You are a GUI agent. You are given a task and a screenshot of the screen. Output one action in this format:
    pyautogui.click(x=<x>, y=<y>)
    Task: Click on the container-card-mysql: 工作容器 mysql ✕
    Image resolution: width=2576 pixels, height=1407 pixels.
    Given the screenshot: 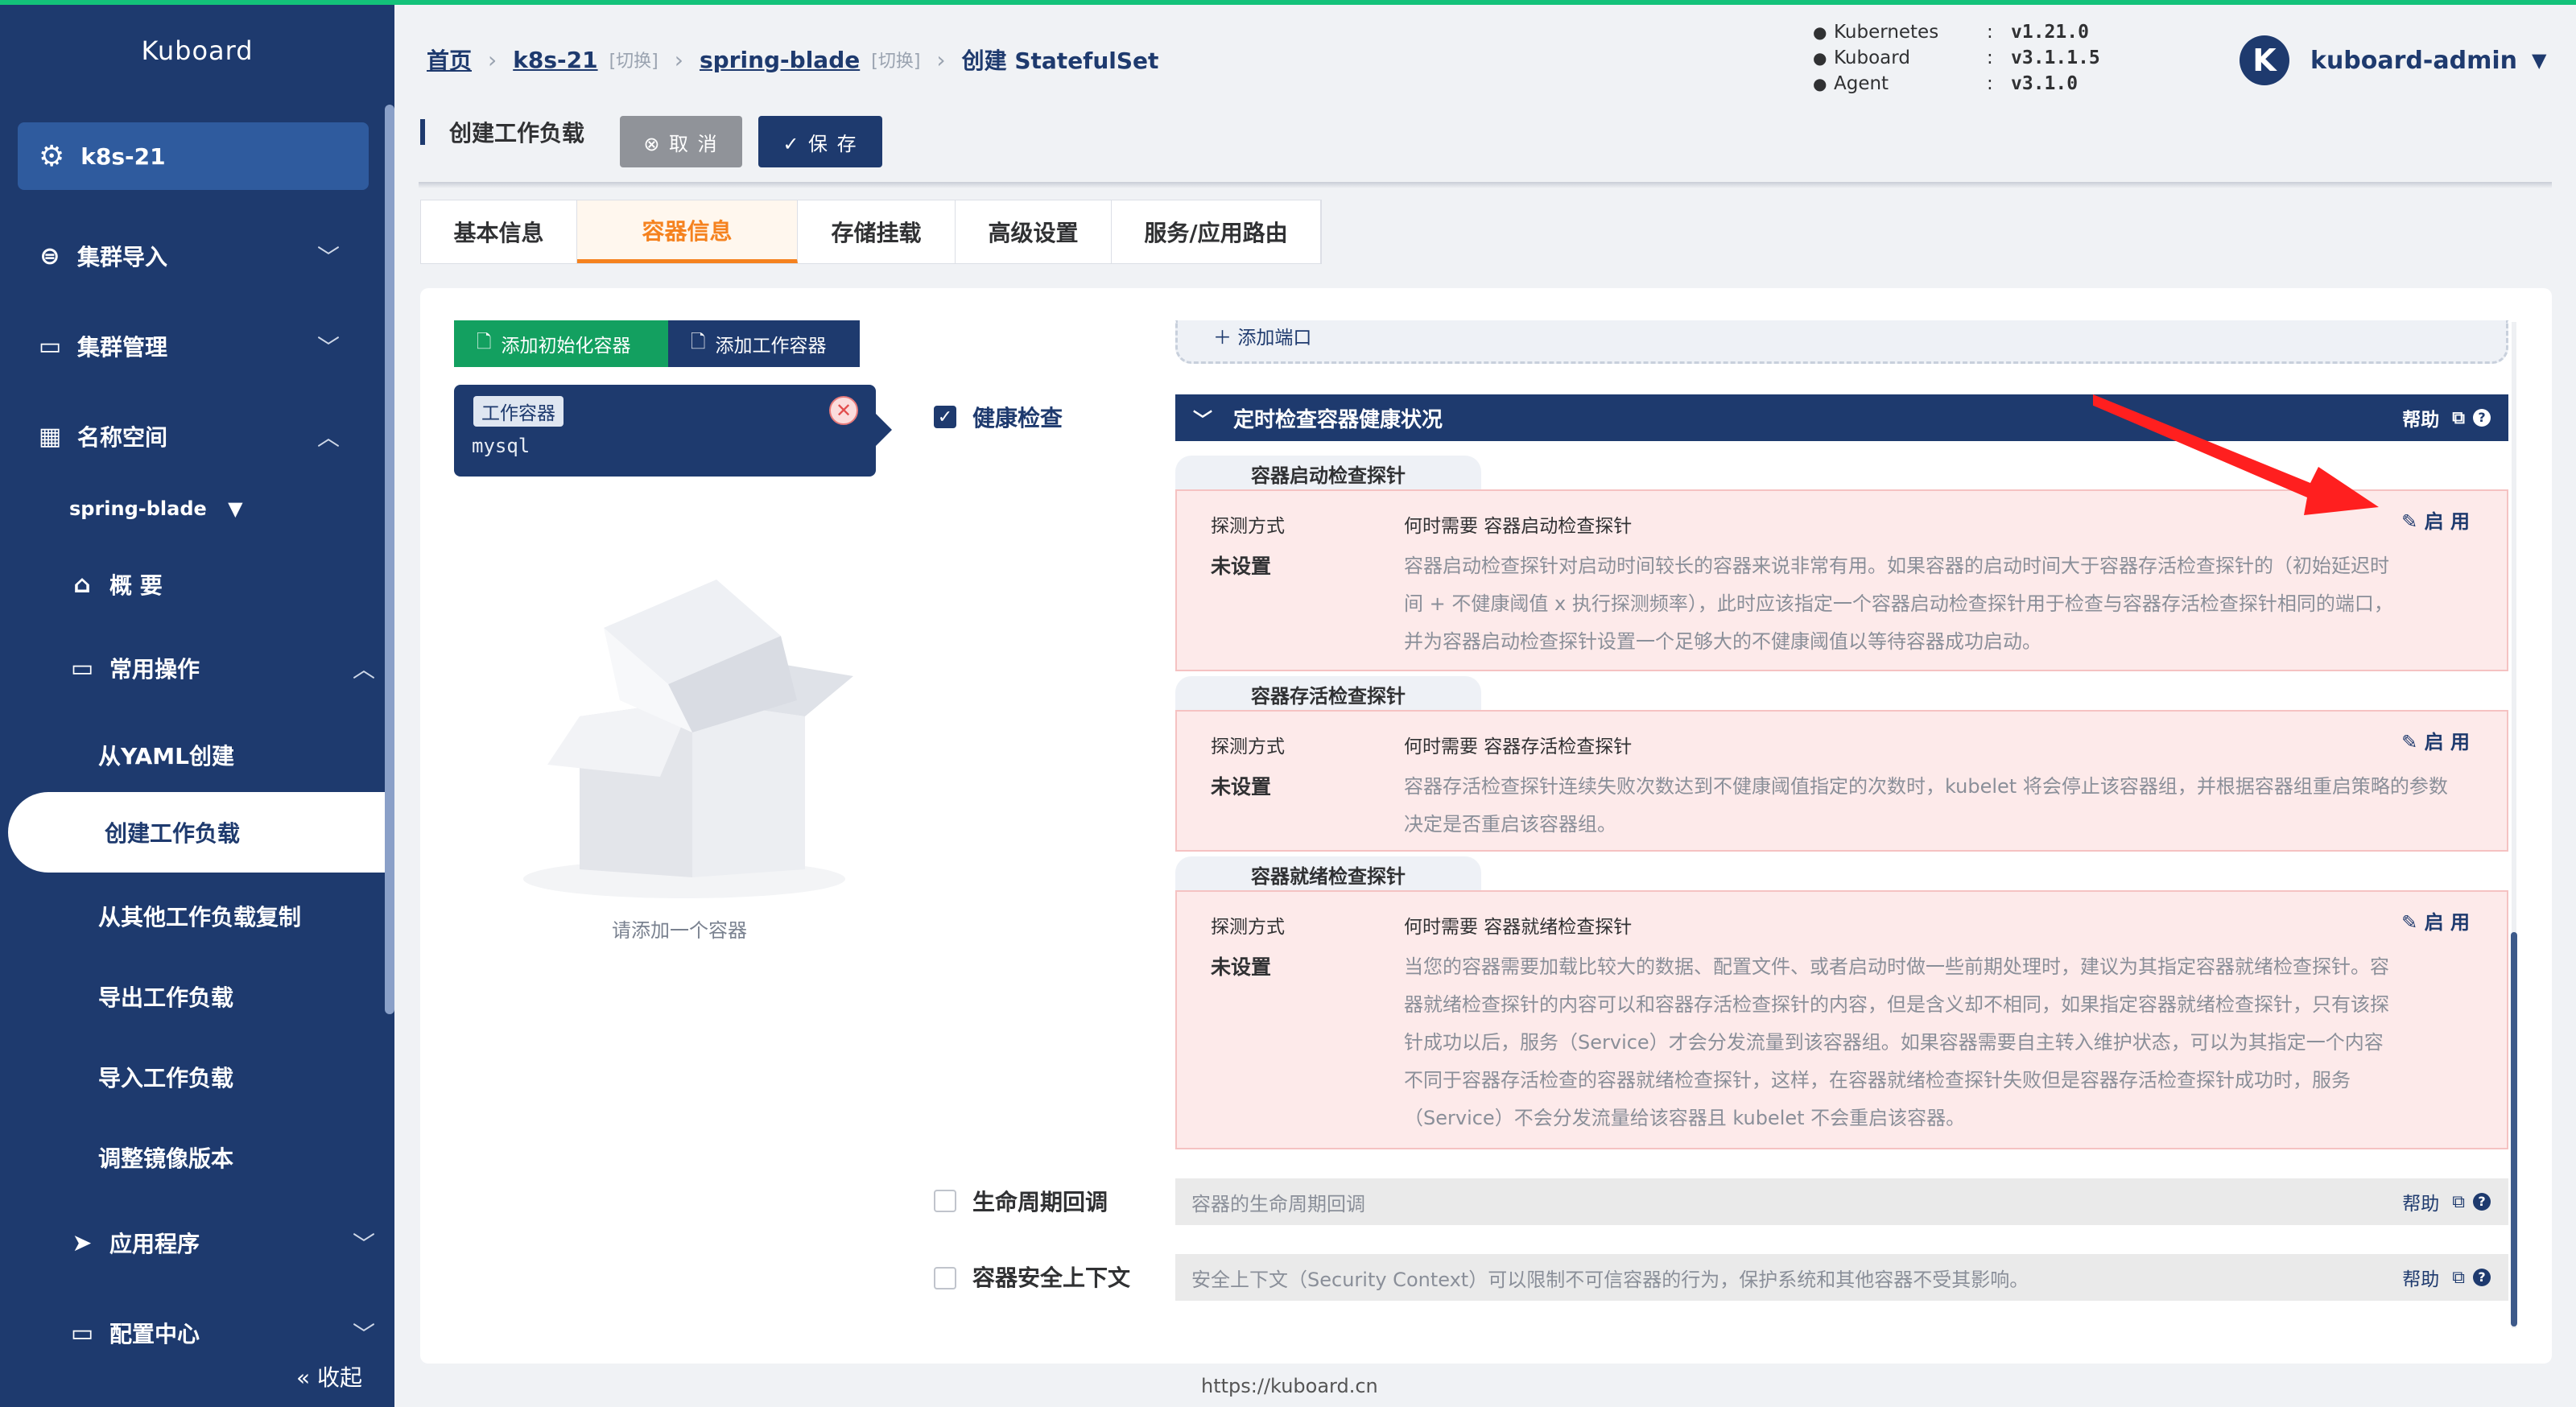 What is the action you would take?
    pyautogui.click(x=673, y=431)
    